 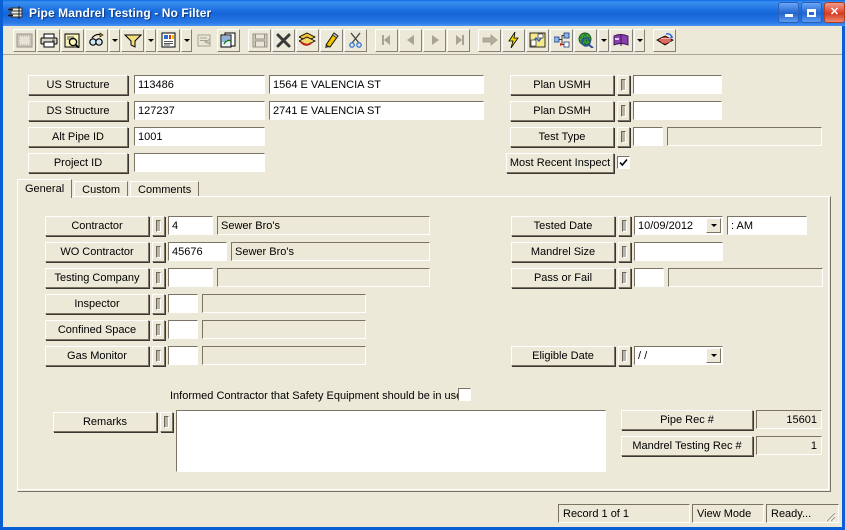 What do you see at coordinates (678, 225) in the screenshot?
I see `tested-date-combo: 10/09/2012` at bounding box center [678, 225].